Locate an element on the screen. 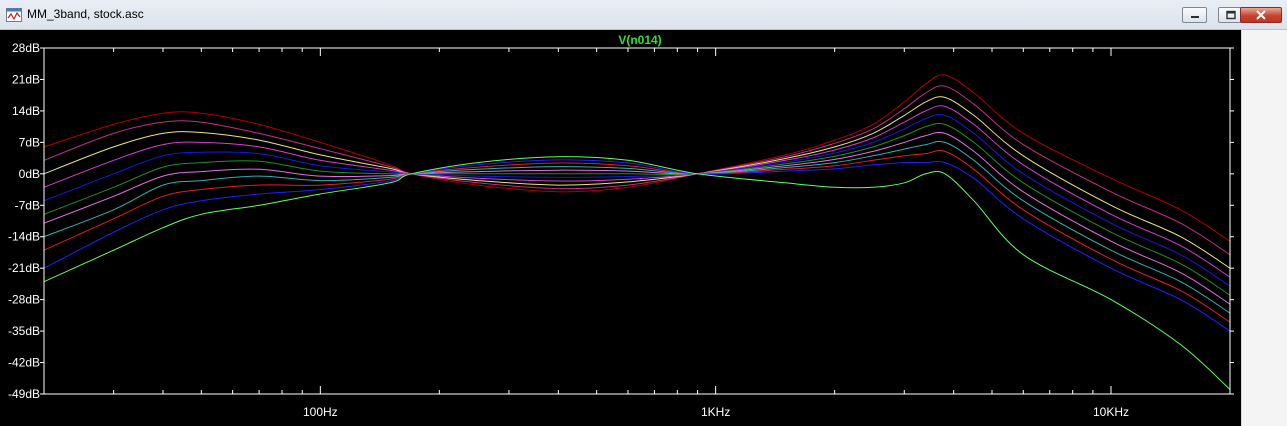 The height and width of the screenshot is (426, 1287). y-tick-label: -7dB is located at coordinates (27, 205).